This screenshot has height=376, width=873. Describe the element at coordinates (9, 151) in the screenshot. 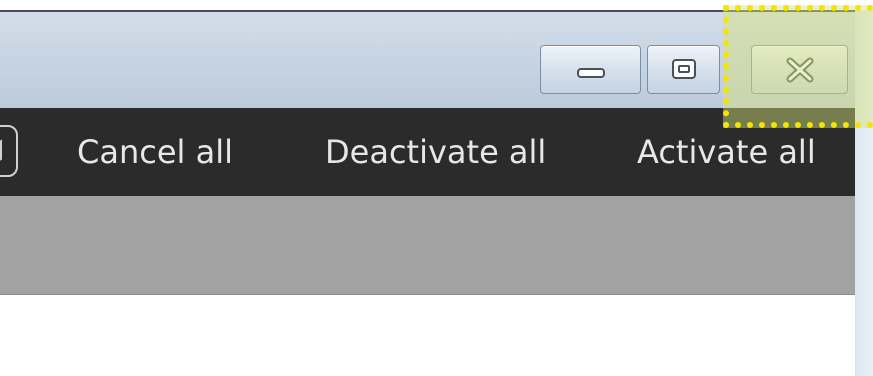

I see `lock-icon` at that location.